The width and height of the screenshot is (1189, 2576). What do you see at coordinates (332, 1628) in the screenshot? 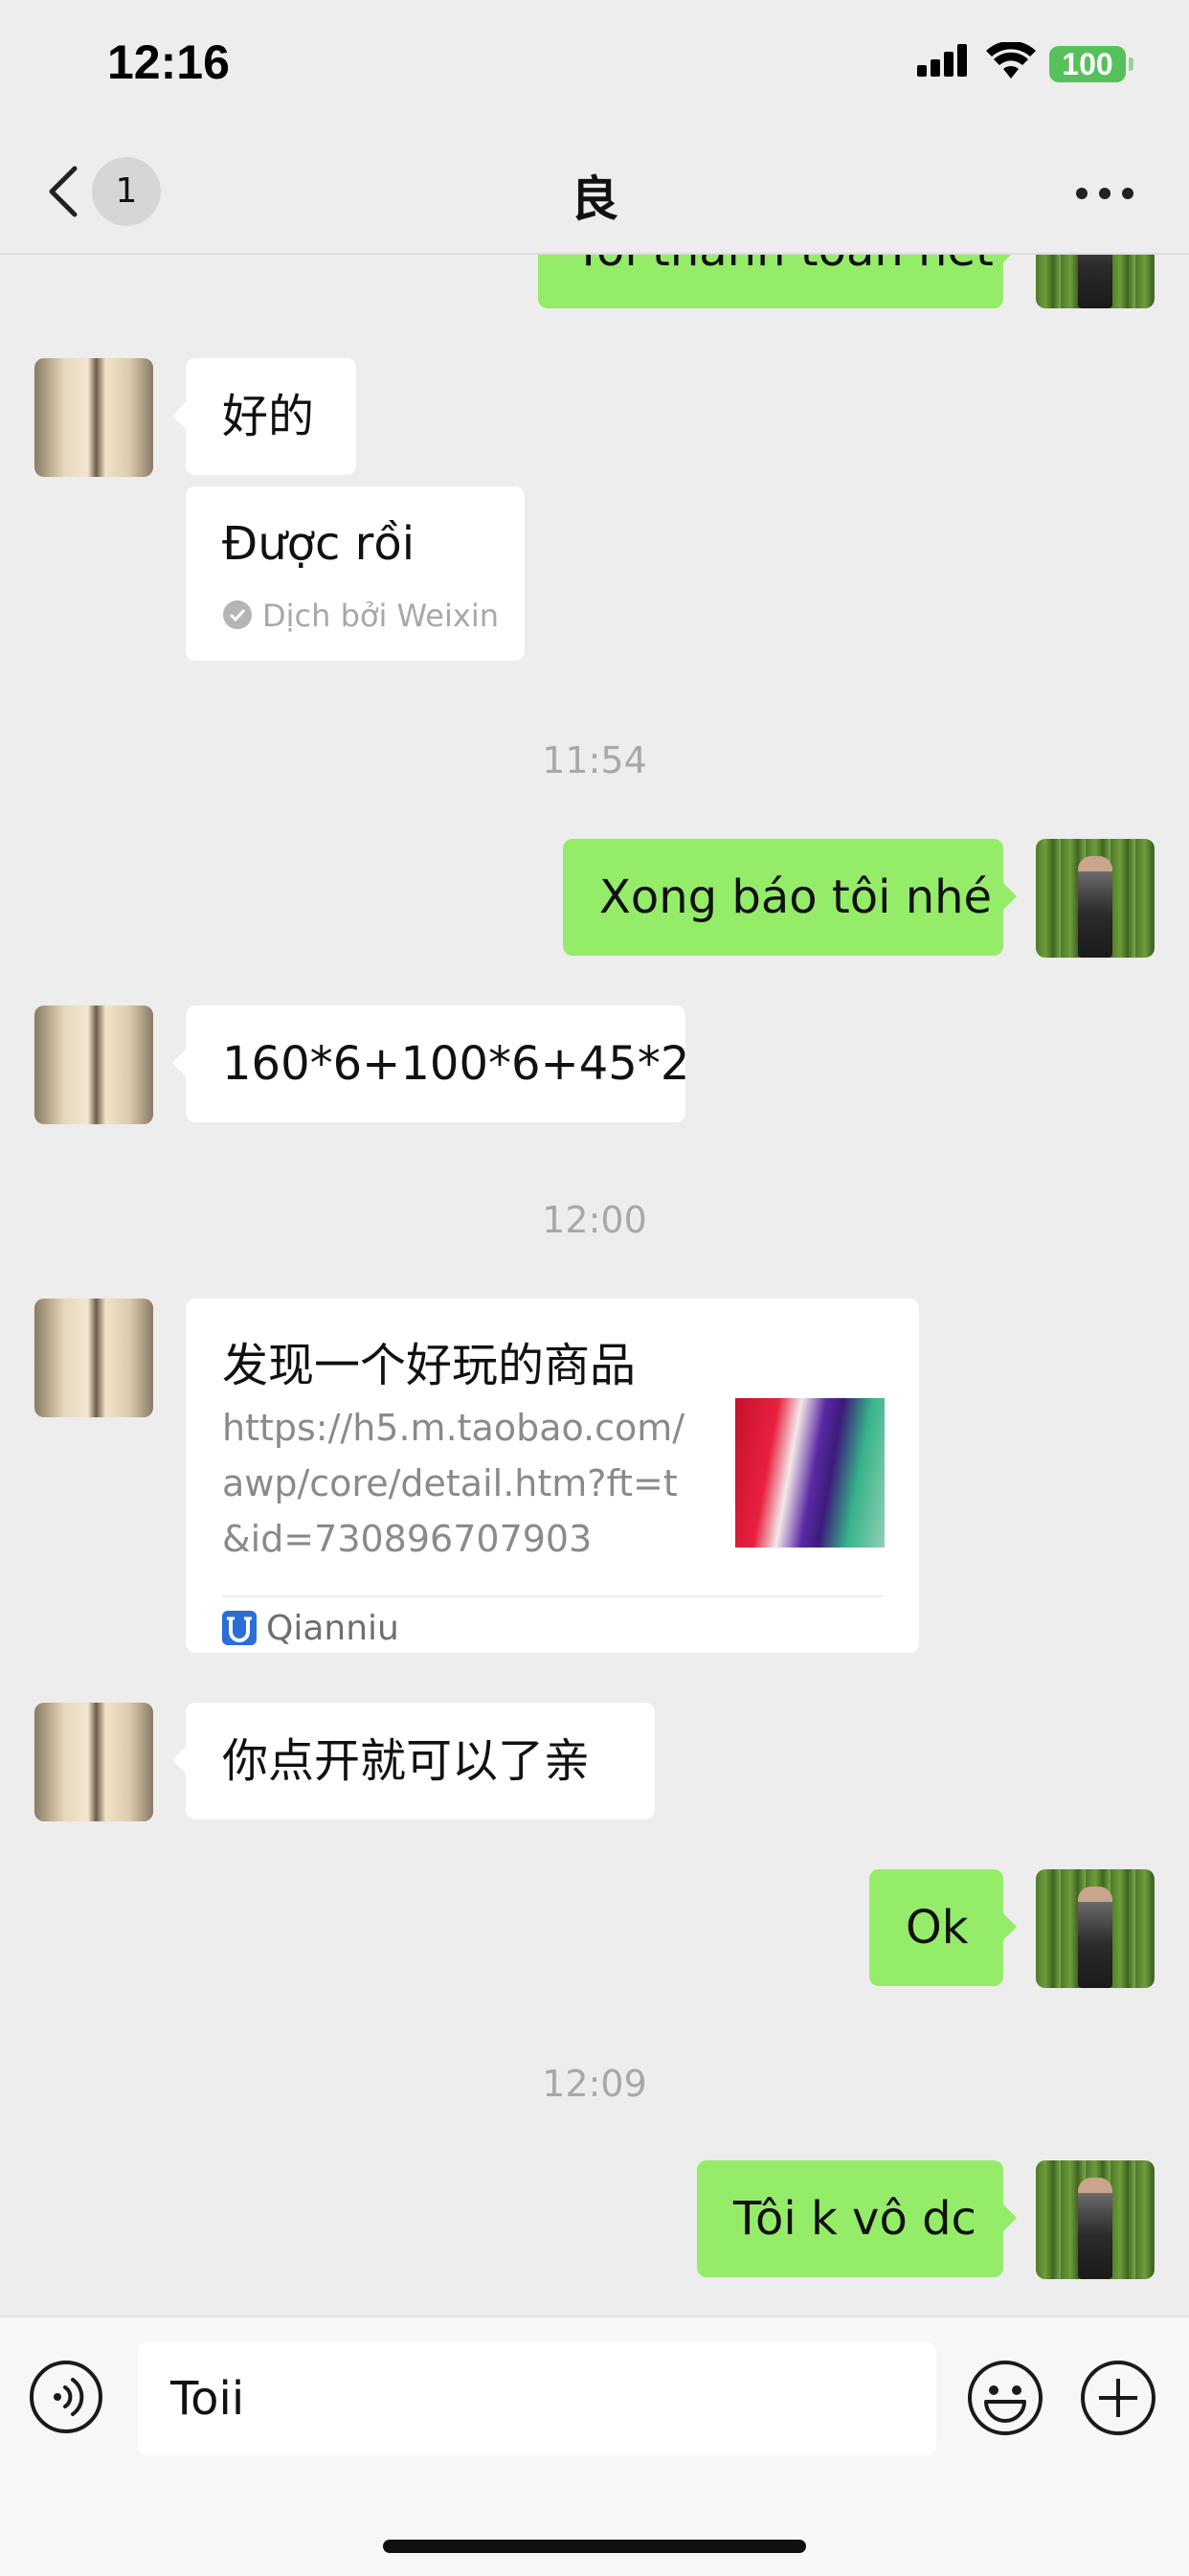
I see `link-card-source: Qianniu` at bounding box center [332, 1628].